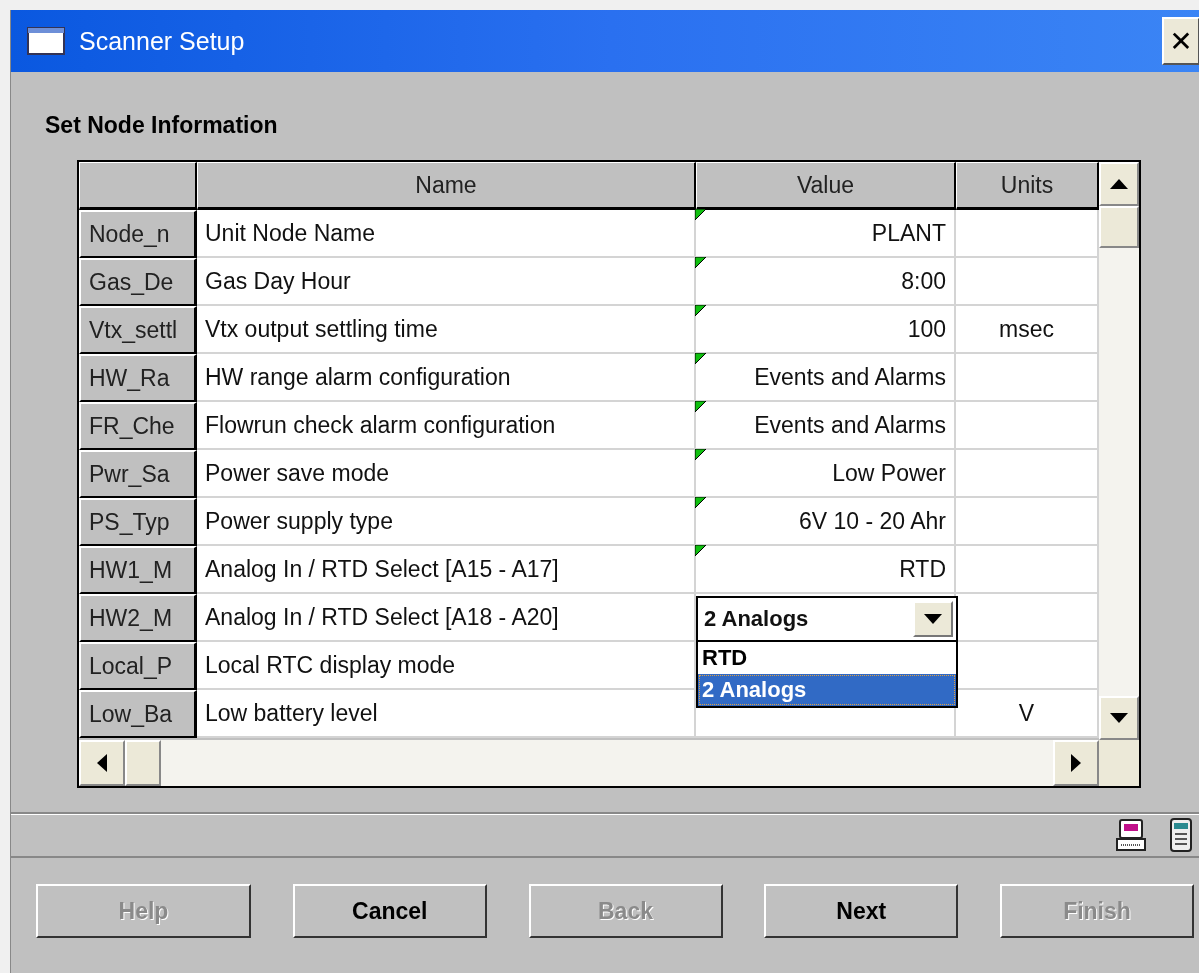 Image resolution: width=1199 pixels, height=973 pixels. I want to click on right-arrow-icon, so click(1076, 763).